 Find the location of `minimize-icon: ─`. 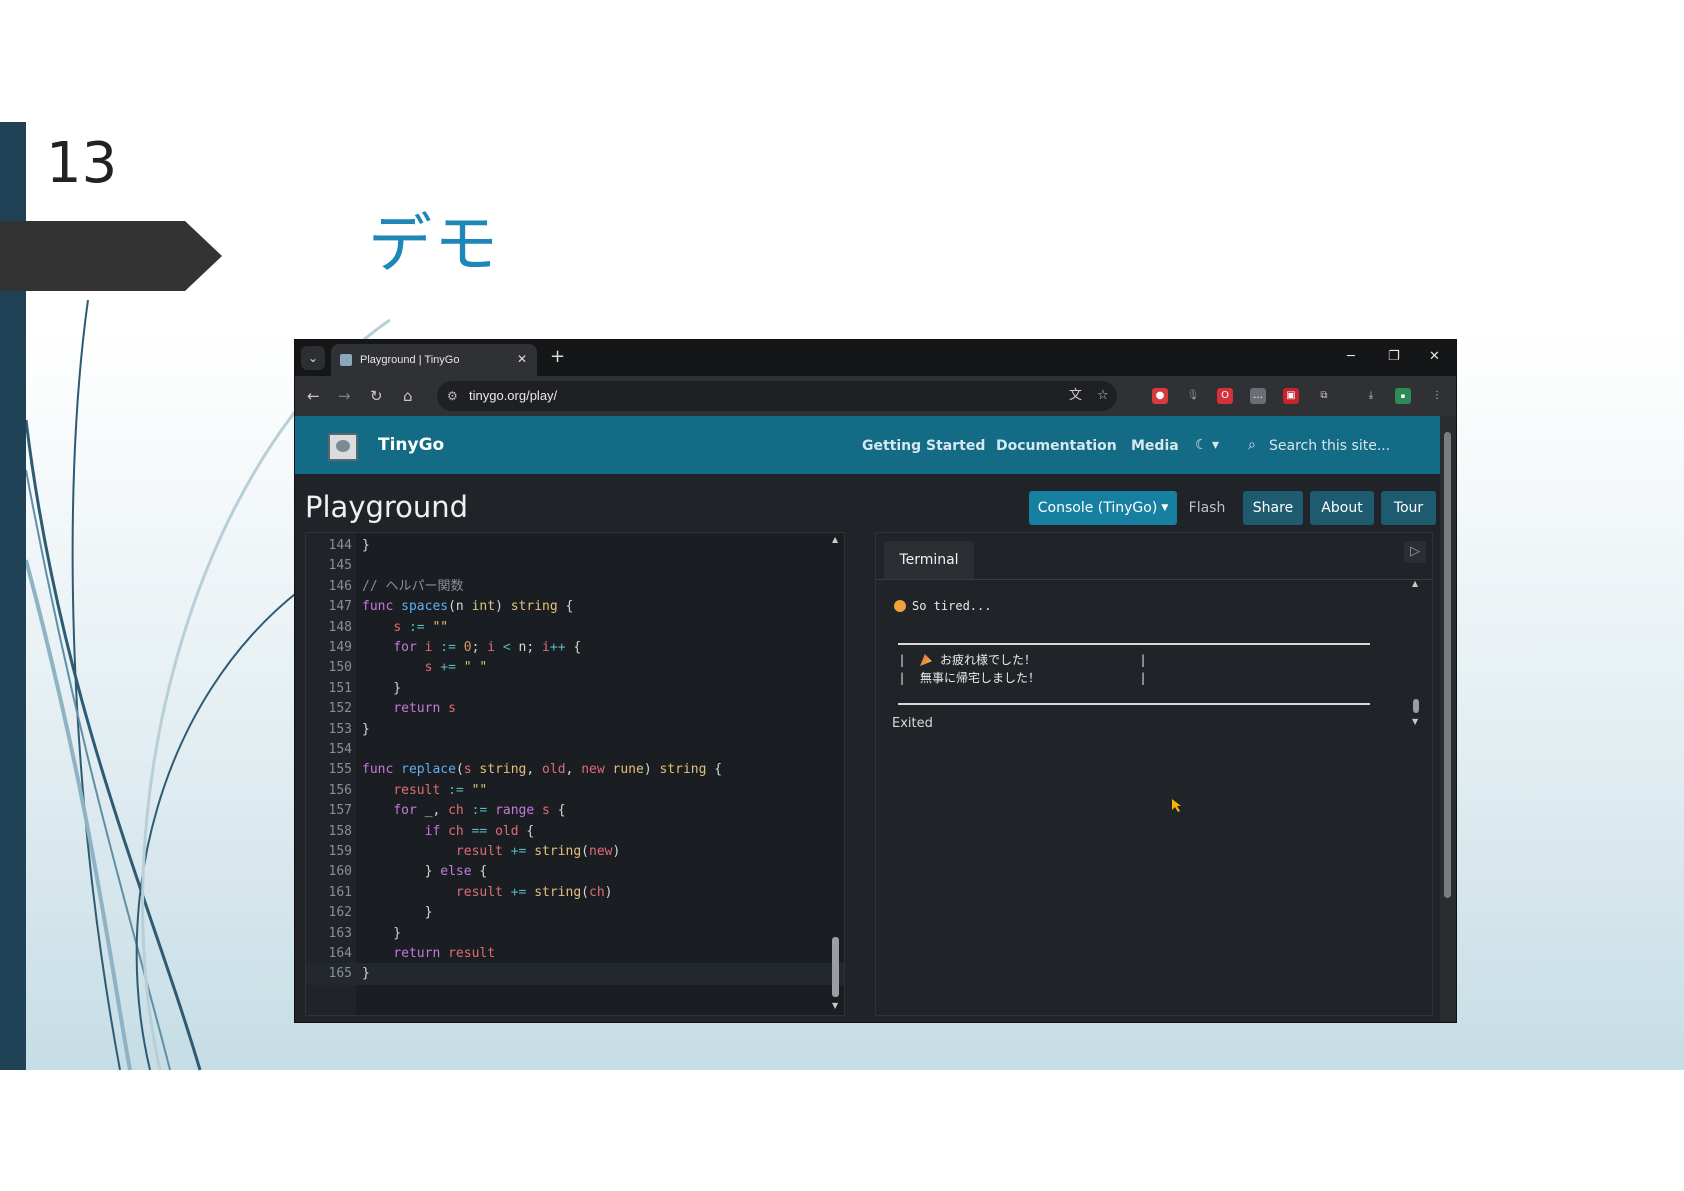

minimize-icon: ─ is located at coordinates (1351, 357).